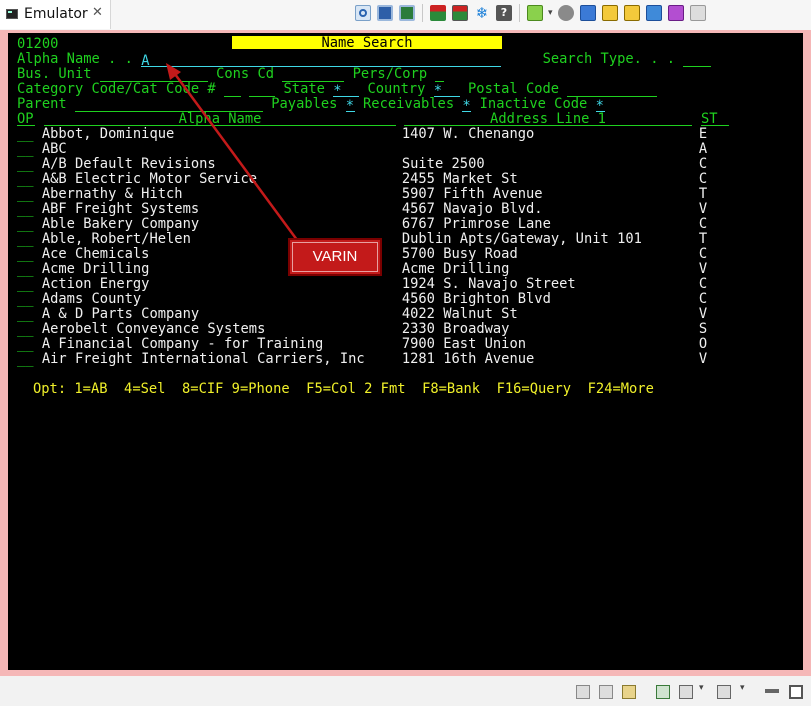 The height and width of the screenshot is (706, 811). I want to click on document-icon, so click(583, 692).